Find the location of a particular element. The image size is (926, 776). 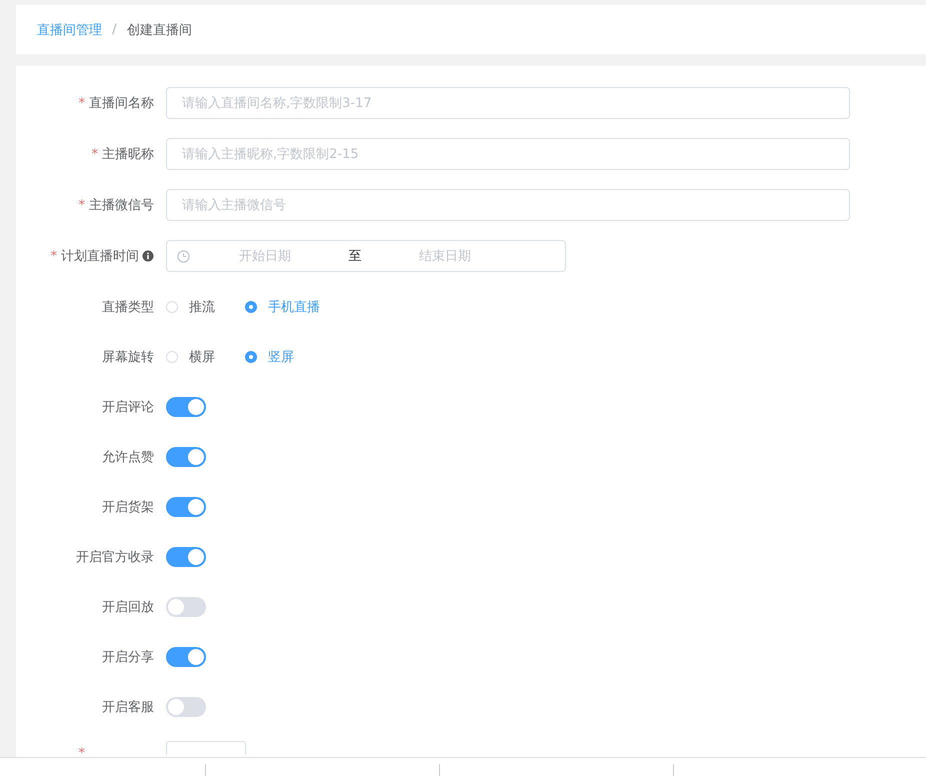

field-label: 屏幕旋转 is located at coordinates (128, 357).